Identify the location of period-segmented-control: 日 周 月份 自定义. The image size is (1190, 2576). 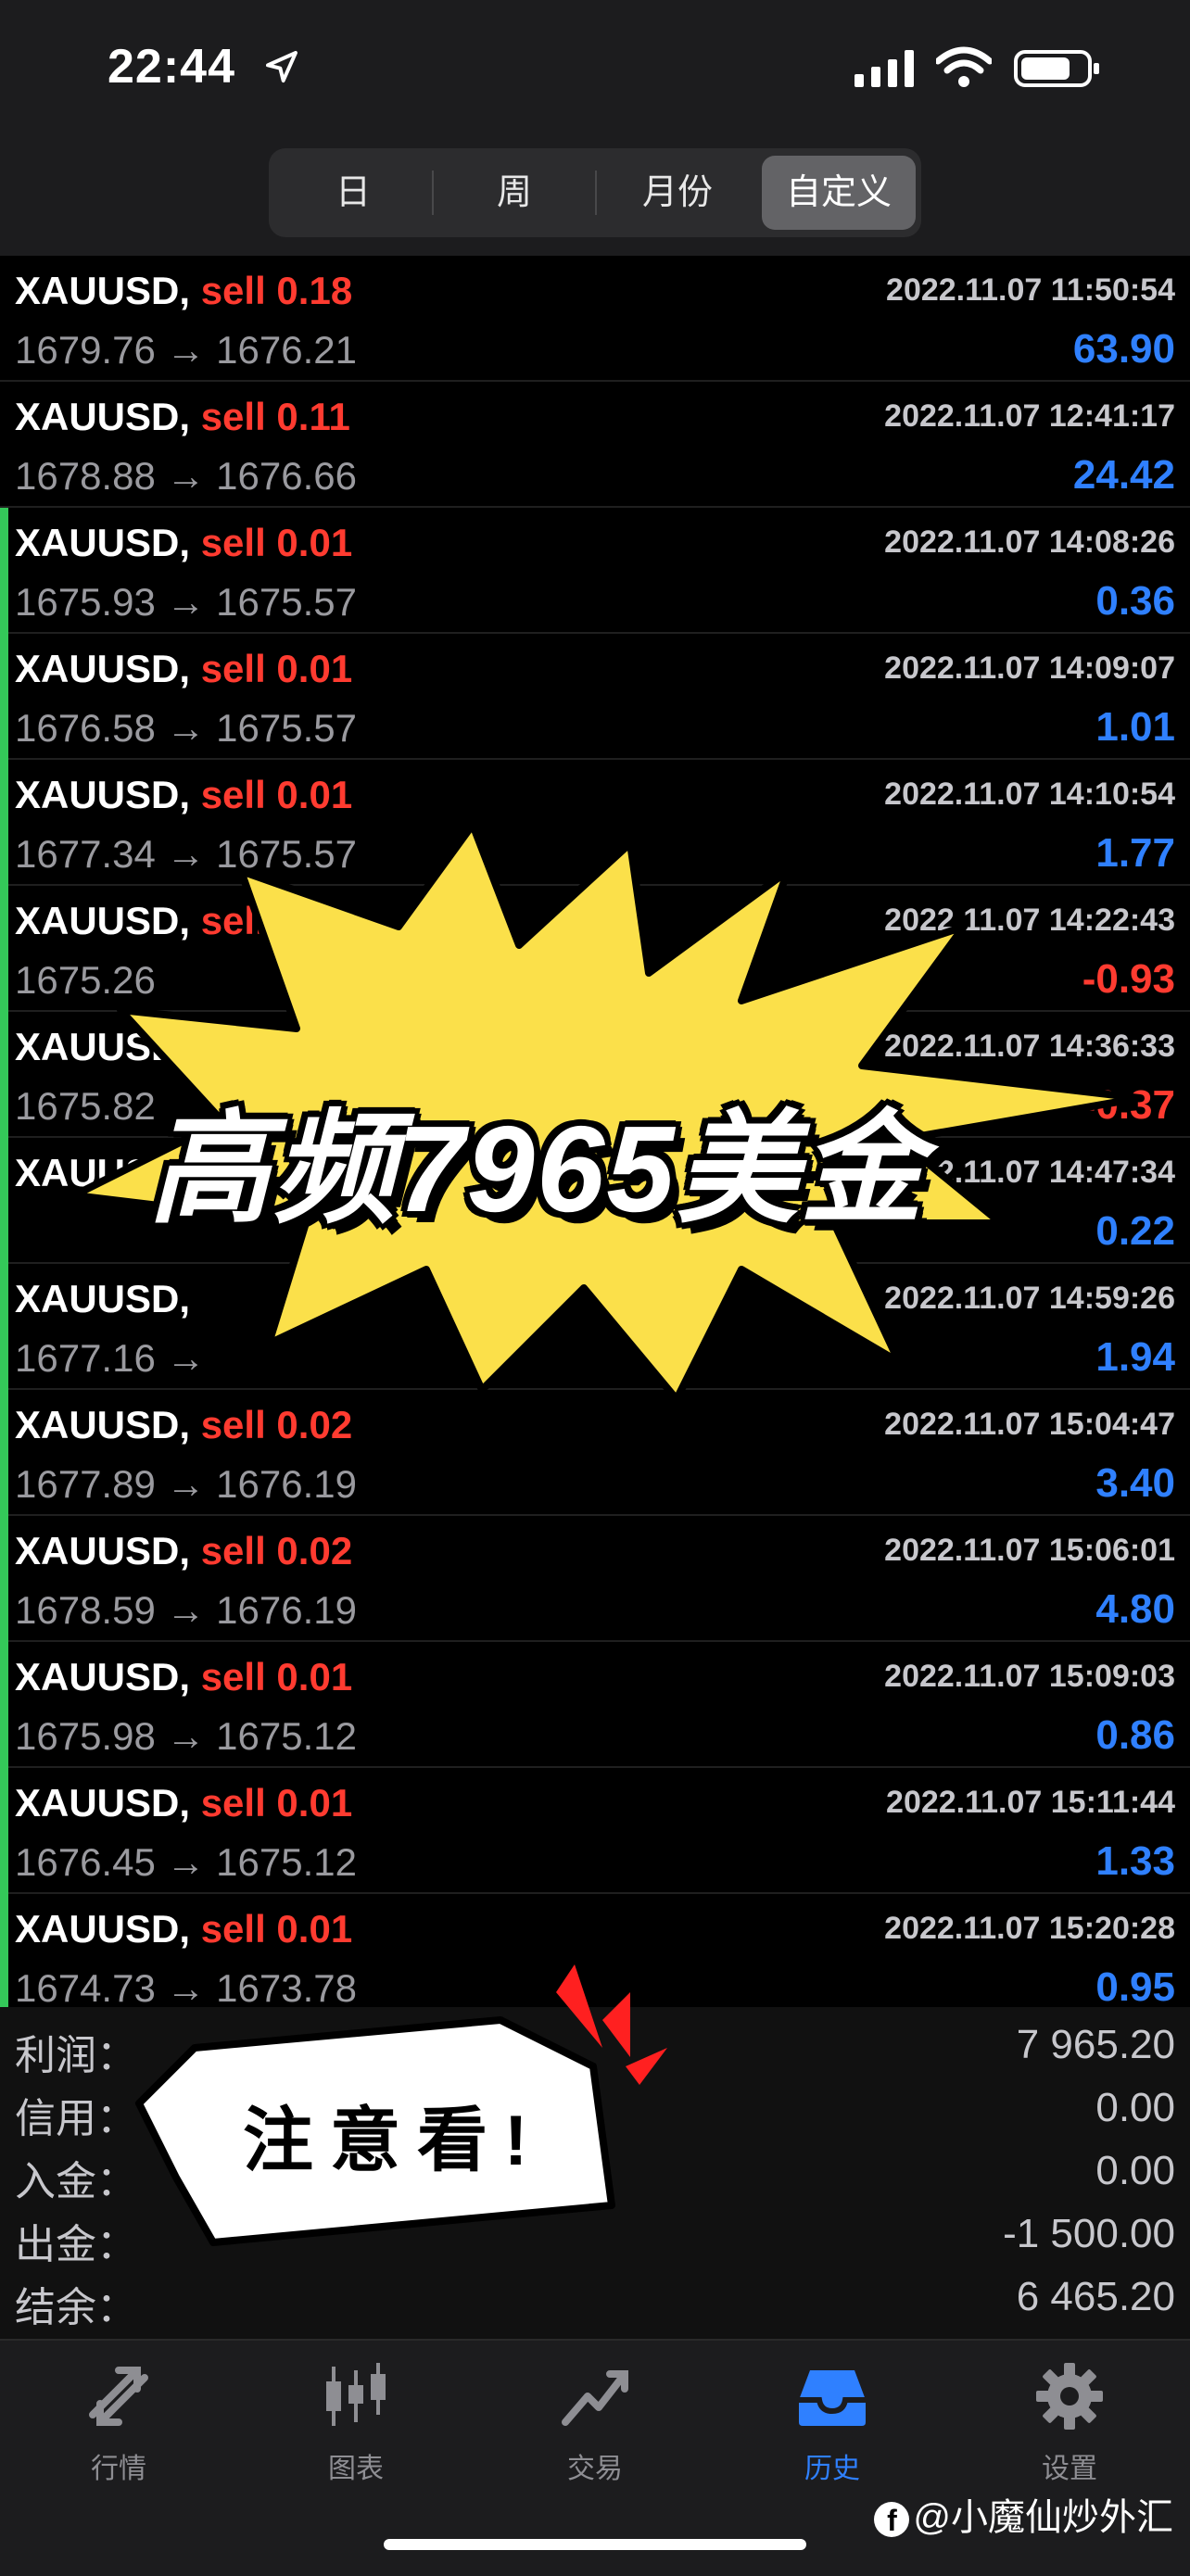
(595, 192).